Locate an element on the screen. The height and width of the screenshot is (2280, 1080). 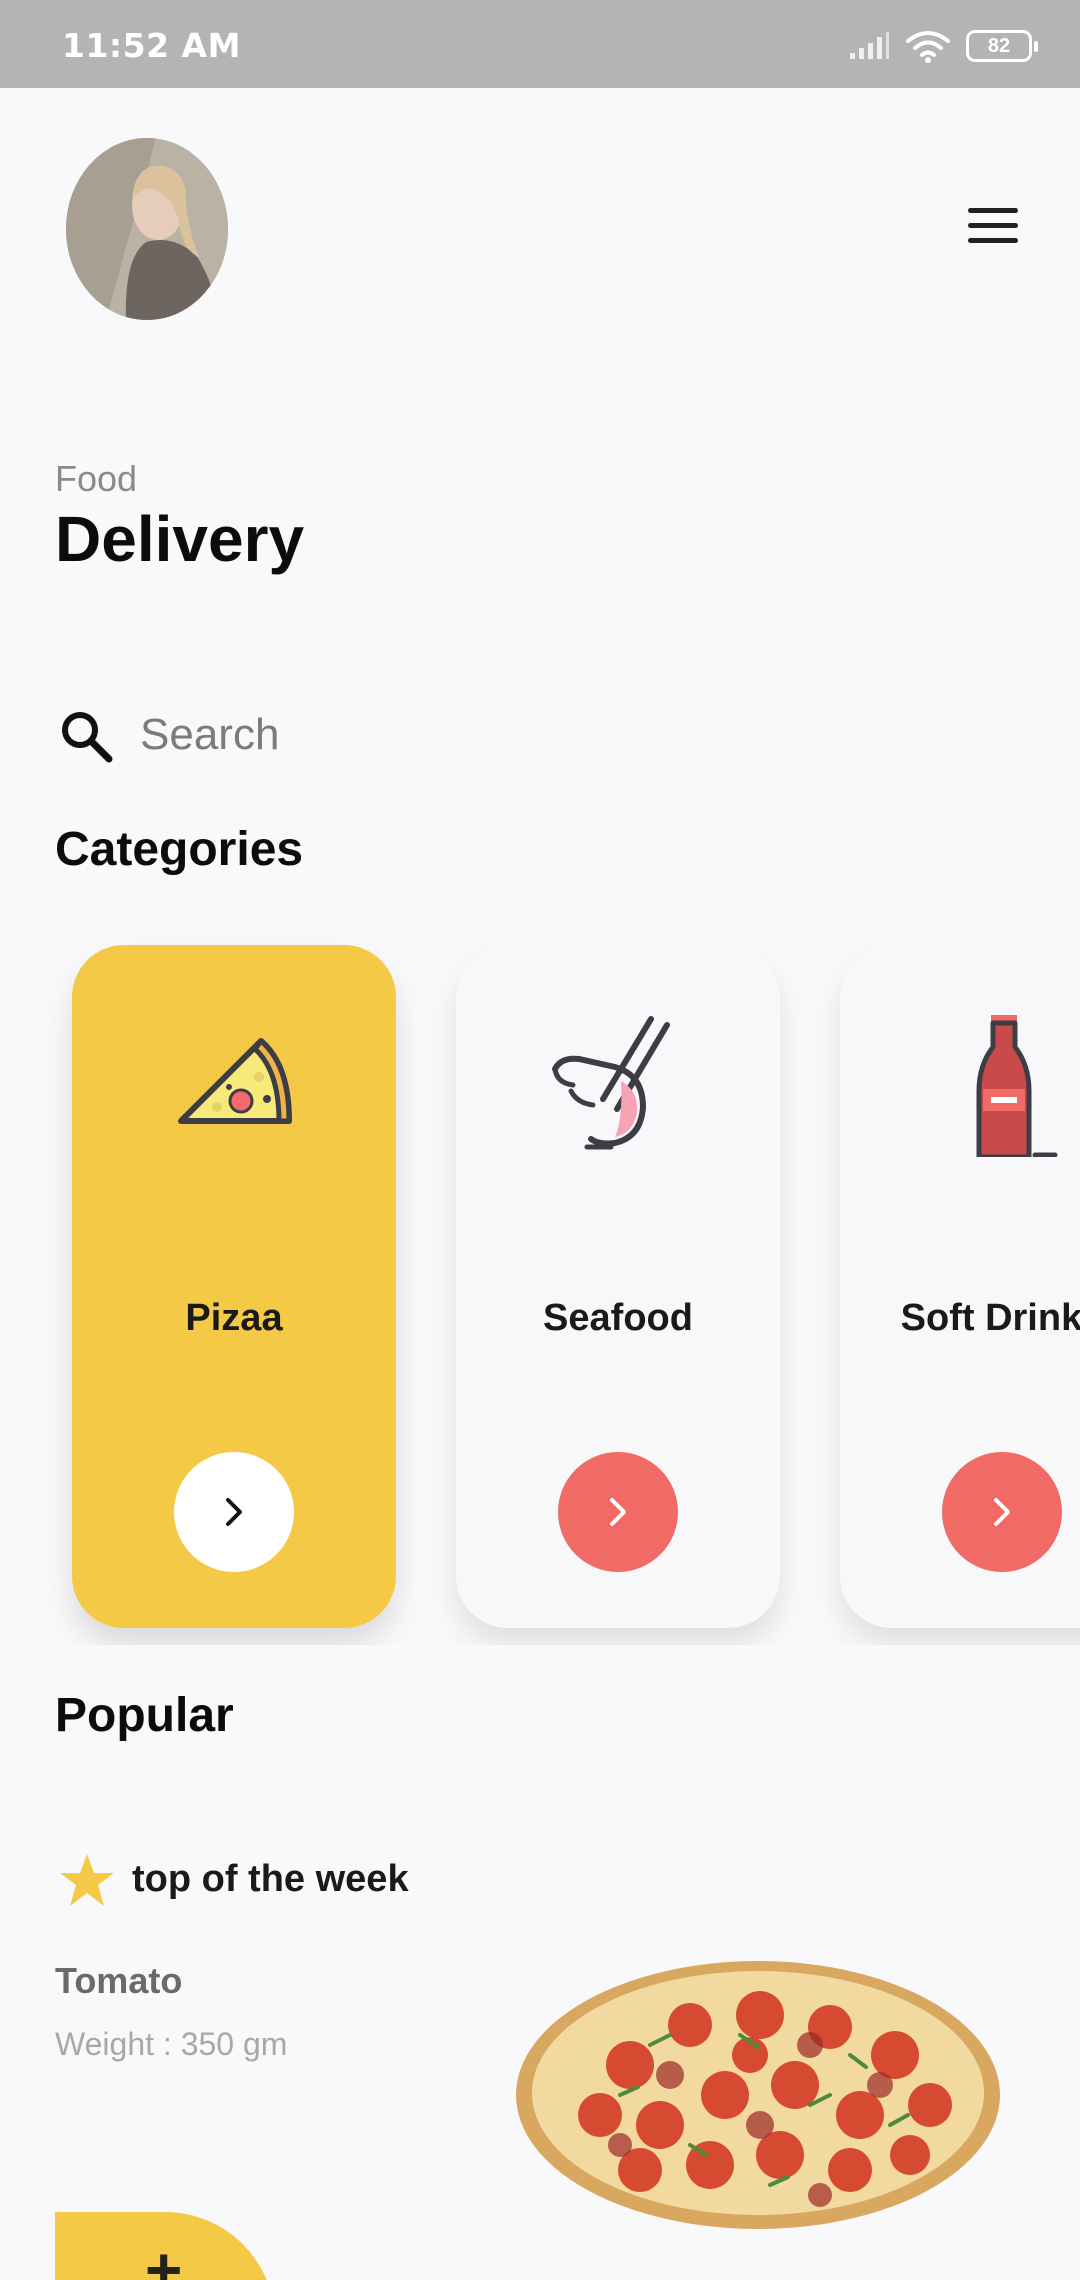
wifi-icon is located at coordinates (928, 47).